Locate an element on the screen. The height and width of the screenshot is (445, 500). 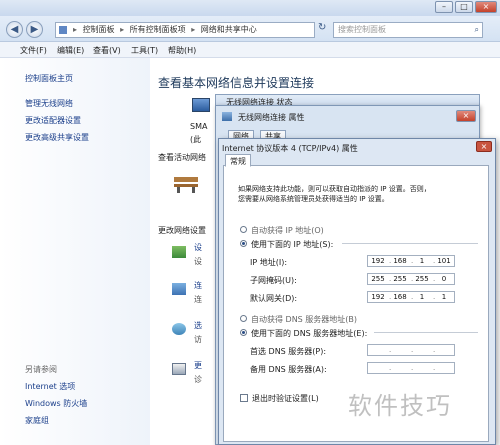
ip-octet-3: 1 is located at coordinates (422, 261).